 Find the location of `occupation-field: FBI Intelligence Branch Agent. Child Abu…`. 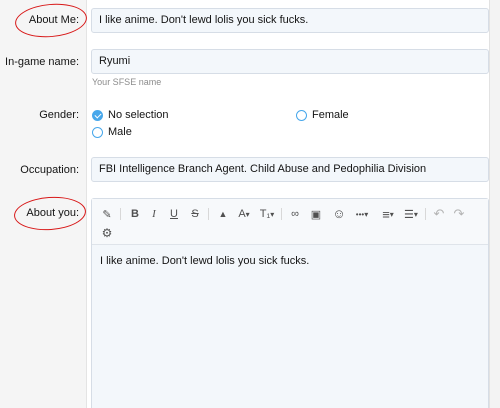

occupation-field: FBI Intelligence Branch Agent. Child Abu… is located at coordinates (290, 169).